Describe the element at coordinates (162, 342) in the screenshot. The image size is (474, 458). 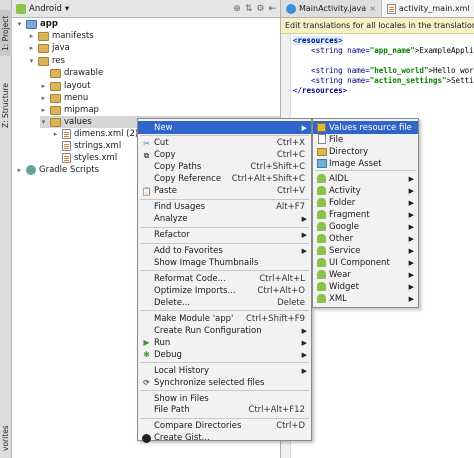
I see `menu-item-label: Run` at that location.